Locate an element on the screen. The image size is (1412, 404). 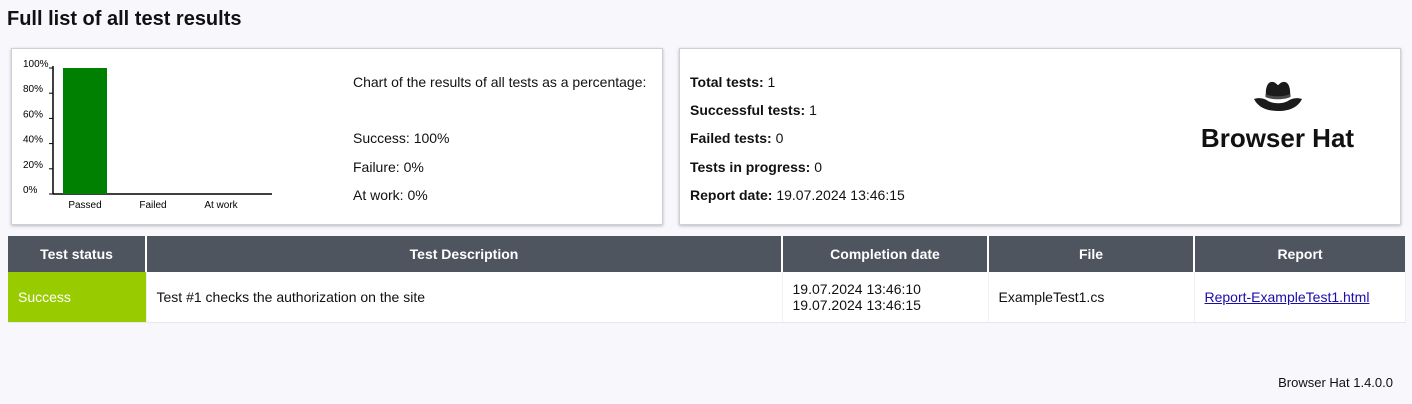
y-tick-label: 40% is located at coordinates (33, 140).